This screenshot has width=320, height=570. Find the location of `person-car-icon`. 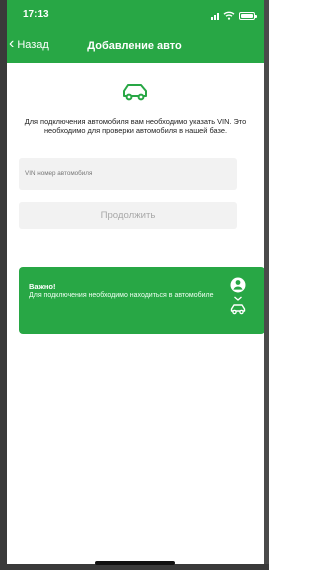

person-car-icon is located at coordinates (238, 296).